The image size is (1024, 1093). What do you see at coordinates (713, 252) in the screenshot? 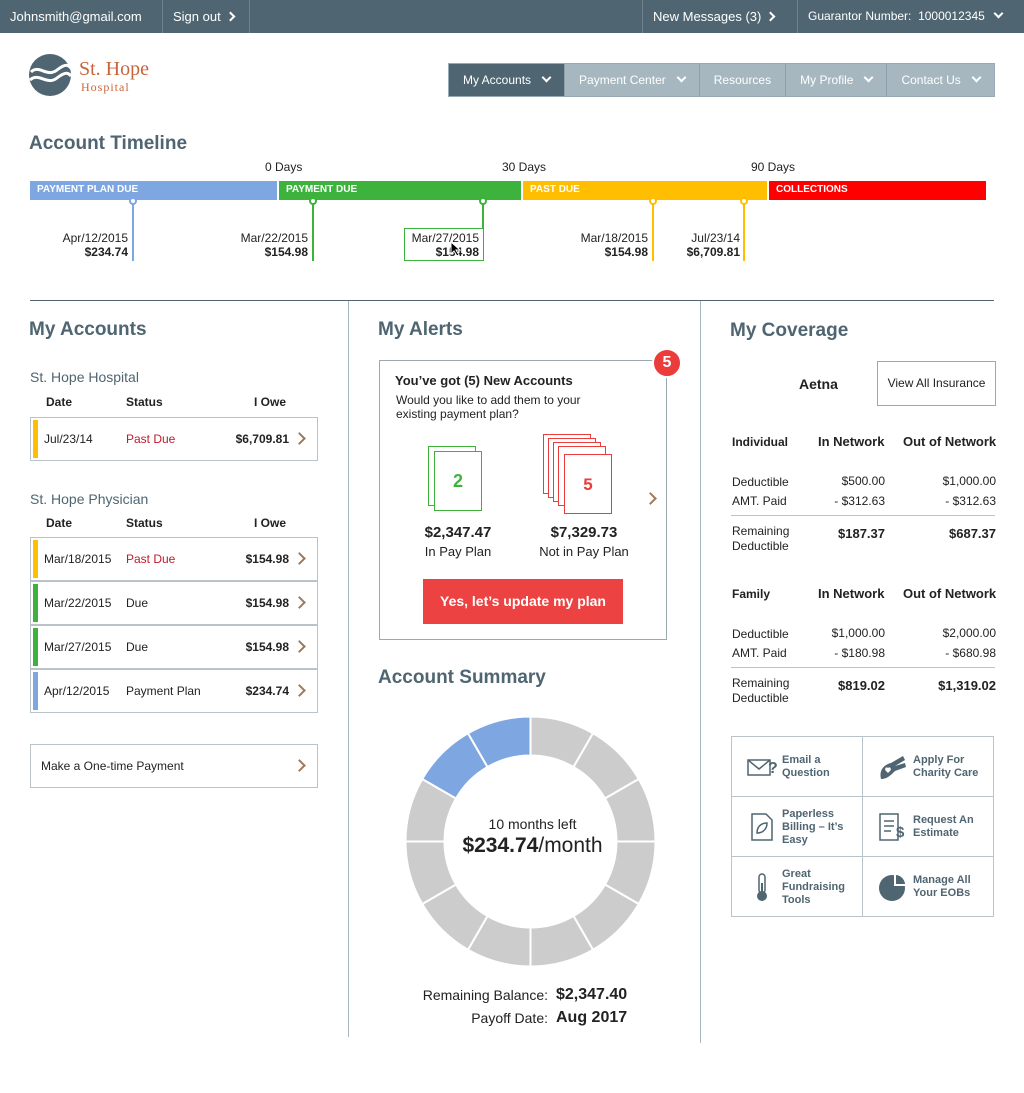
I see `event-amount: $6,709.81` at bounding box center [713, 252].